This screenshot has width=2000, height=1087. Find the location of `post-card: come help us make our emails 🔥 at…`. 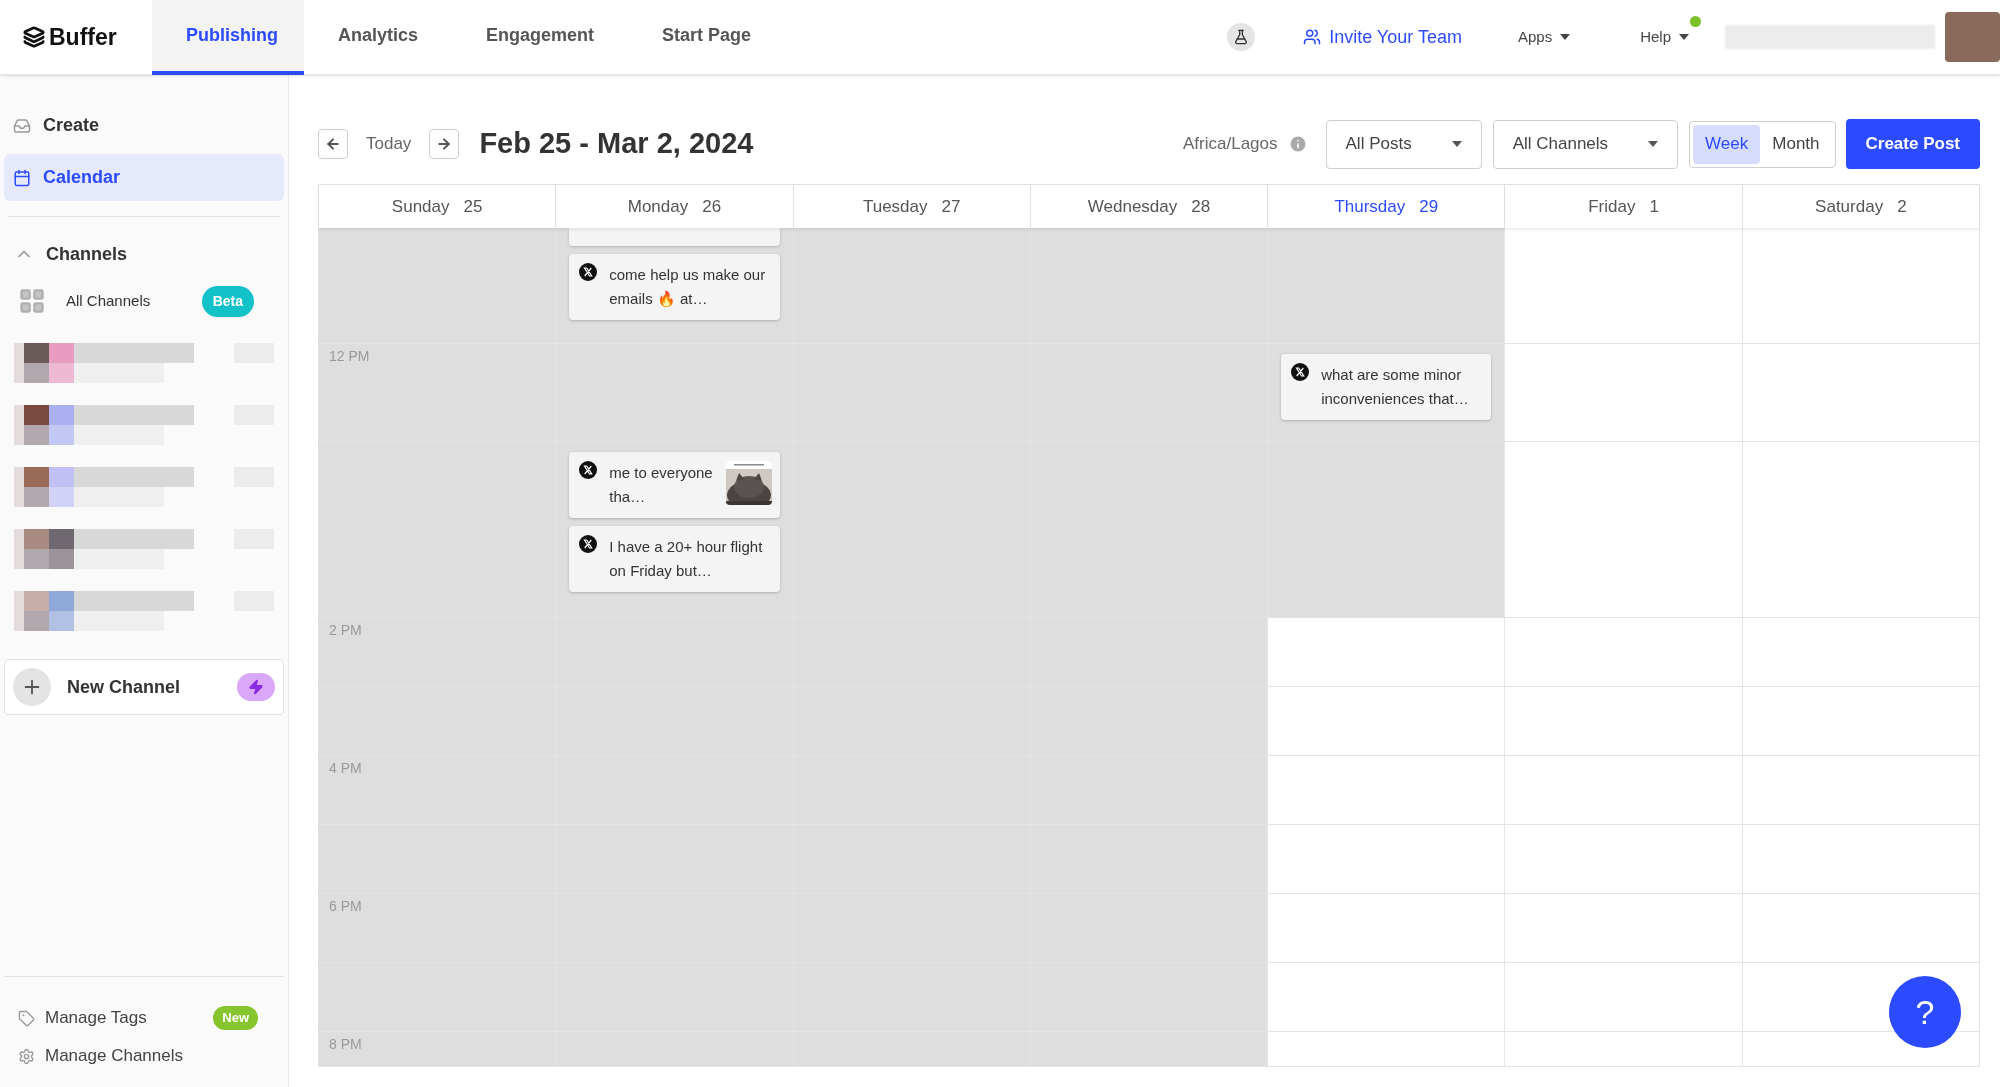

post-card: come help us make our emails 🔥 at… is located at coordinates (674, 287).